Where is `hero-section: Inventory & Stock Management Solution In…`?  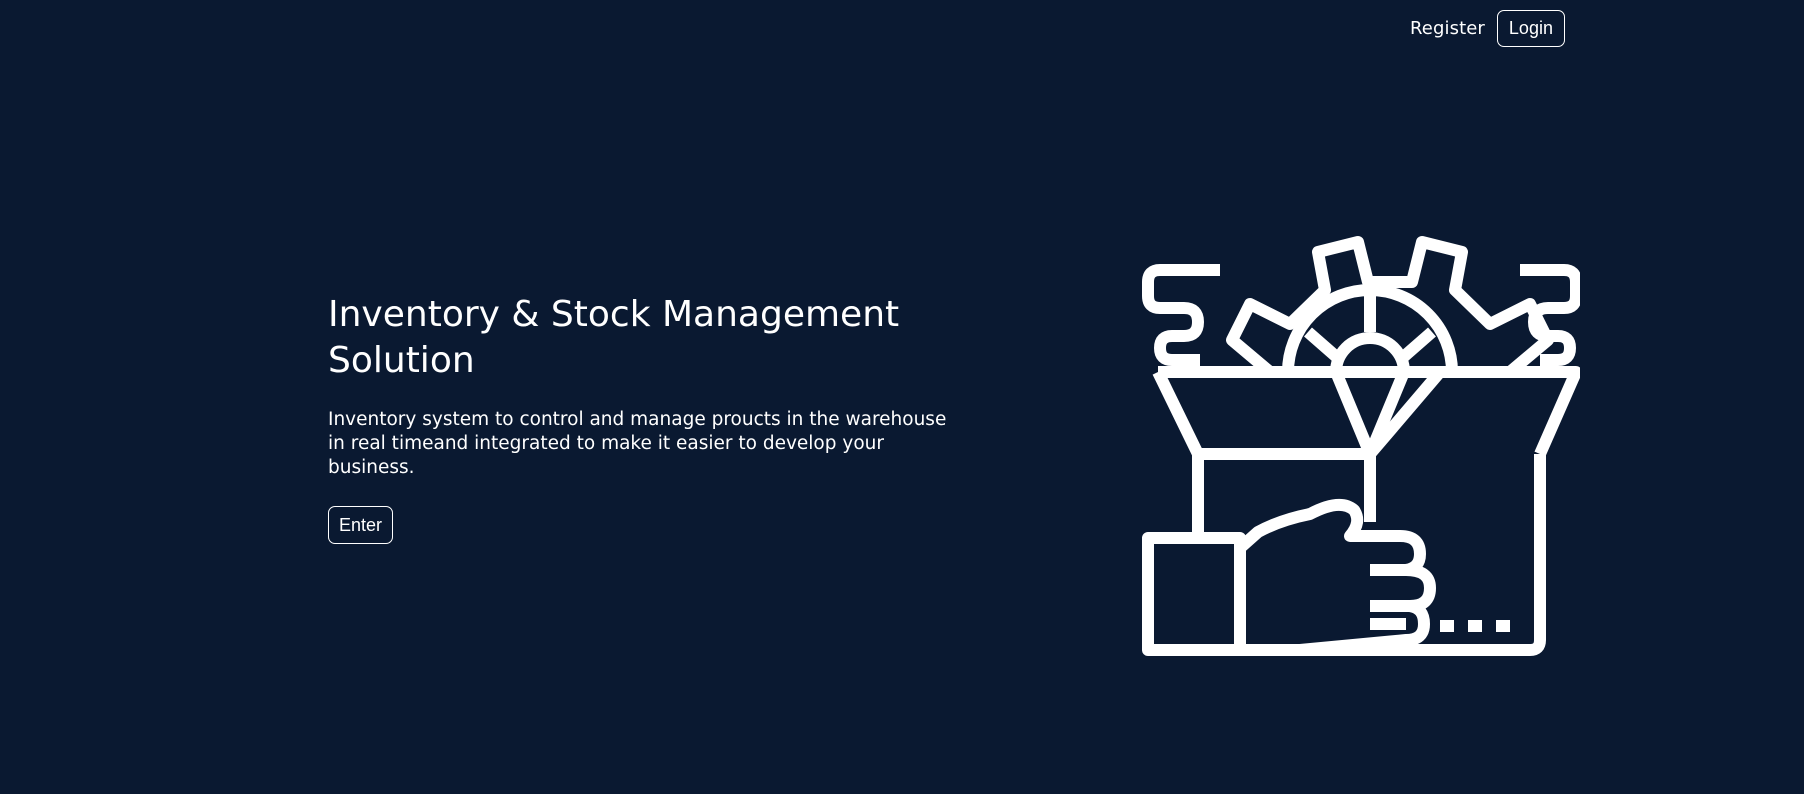 hero-section: Inventory & Stock Management Solution In… is located at coordinates (648, 418).